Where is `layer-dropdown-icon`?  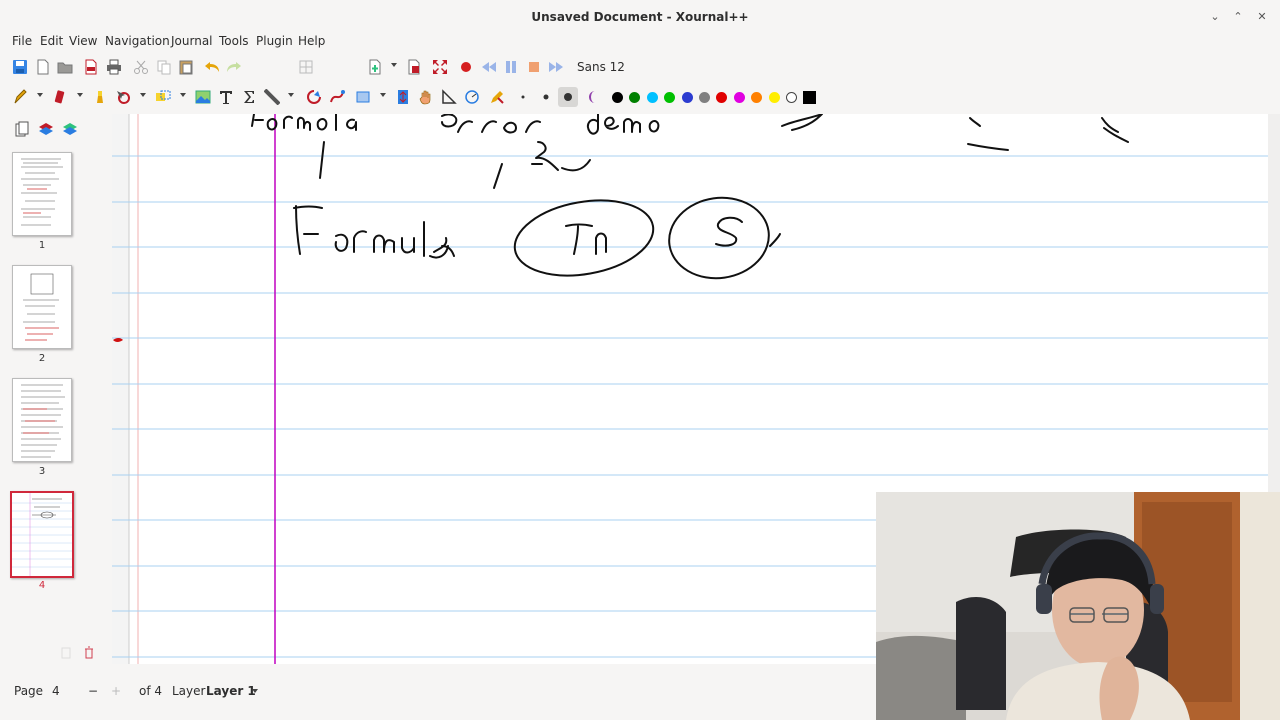
layer-dropdown-icon is located at coordinates (255, 691).